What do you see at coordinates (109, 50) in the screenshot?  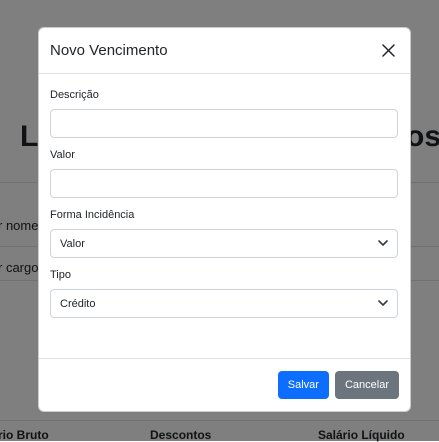 I see `modal-title: Novo Vencimento` at bounding box center [109, 50].